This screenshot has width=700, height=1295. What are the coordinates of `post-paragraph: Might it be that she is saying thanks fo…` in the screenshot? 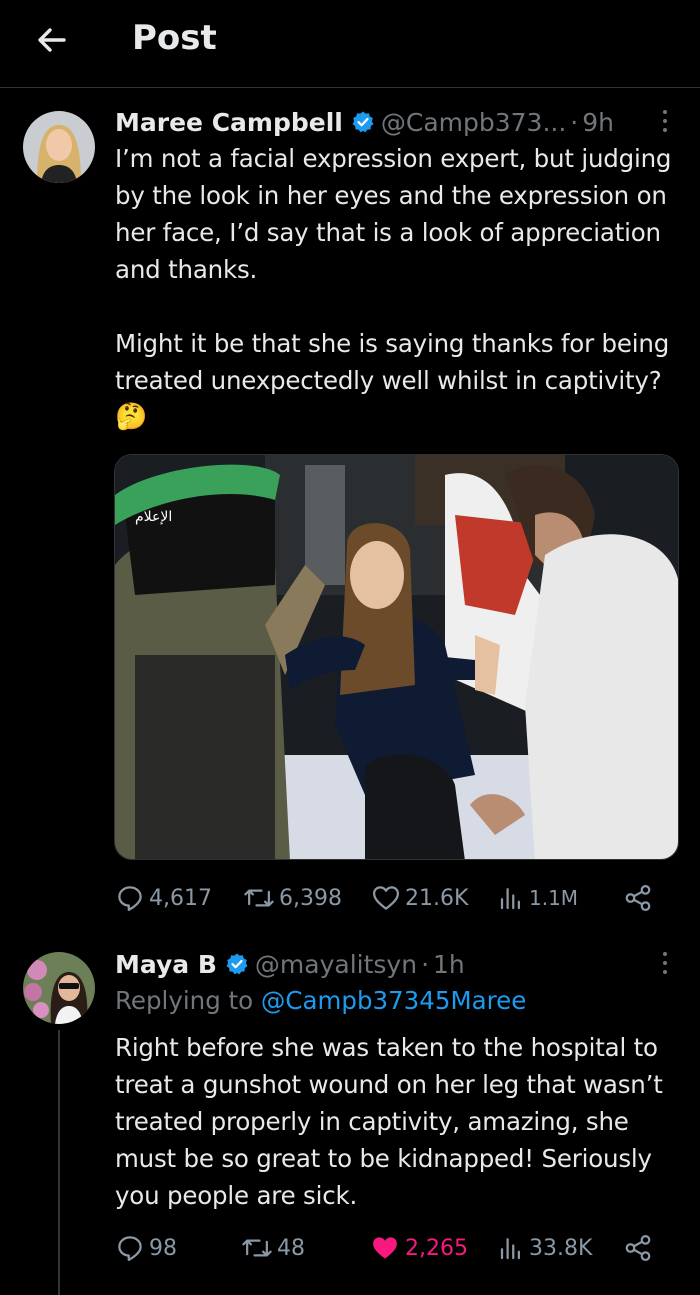 It's located at (392, 362).